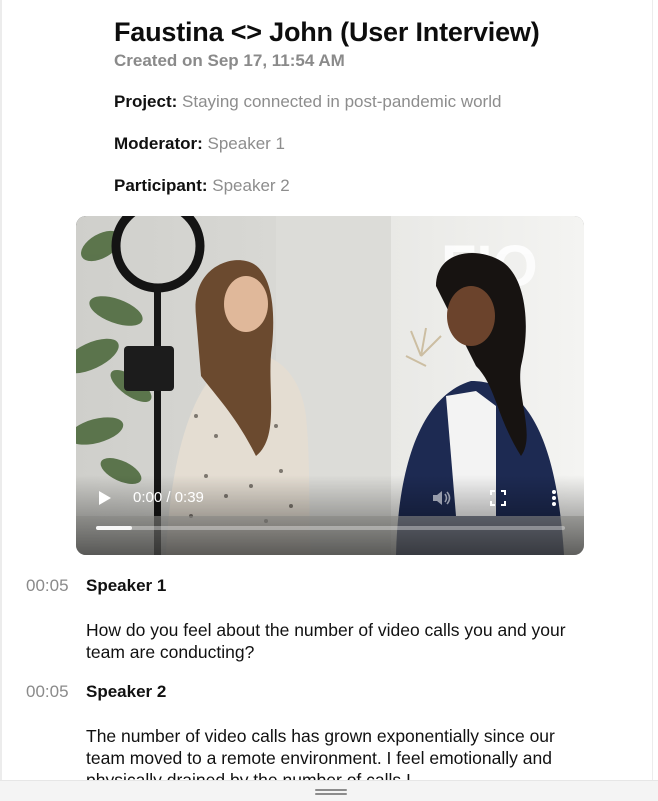 This screenshot has width=658, height=801. What do you see at coordinates (1, 400) in the screenshot?
I see `left-border` at bounding box center [1, 400].